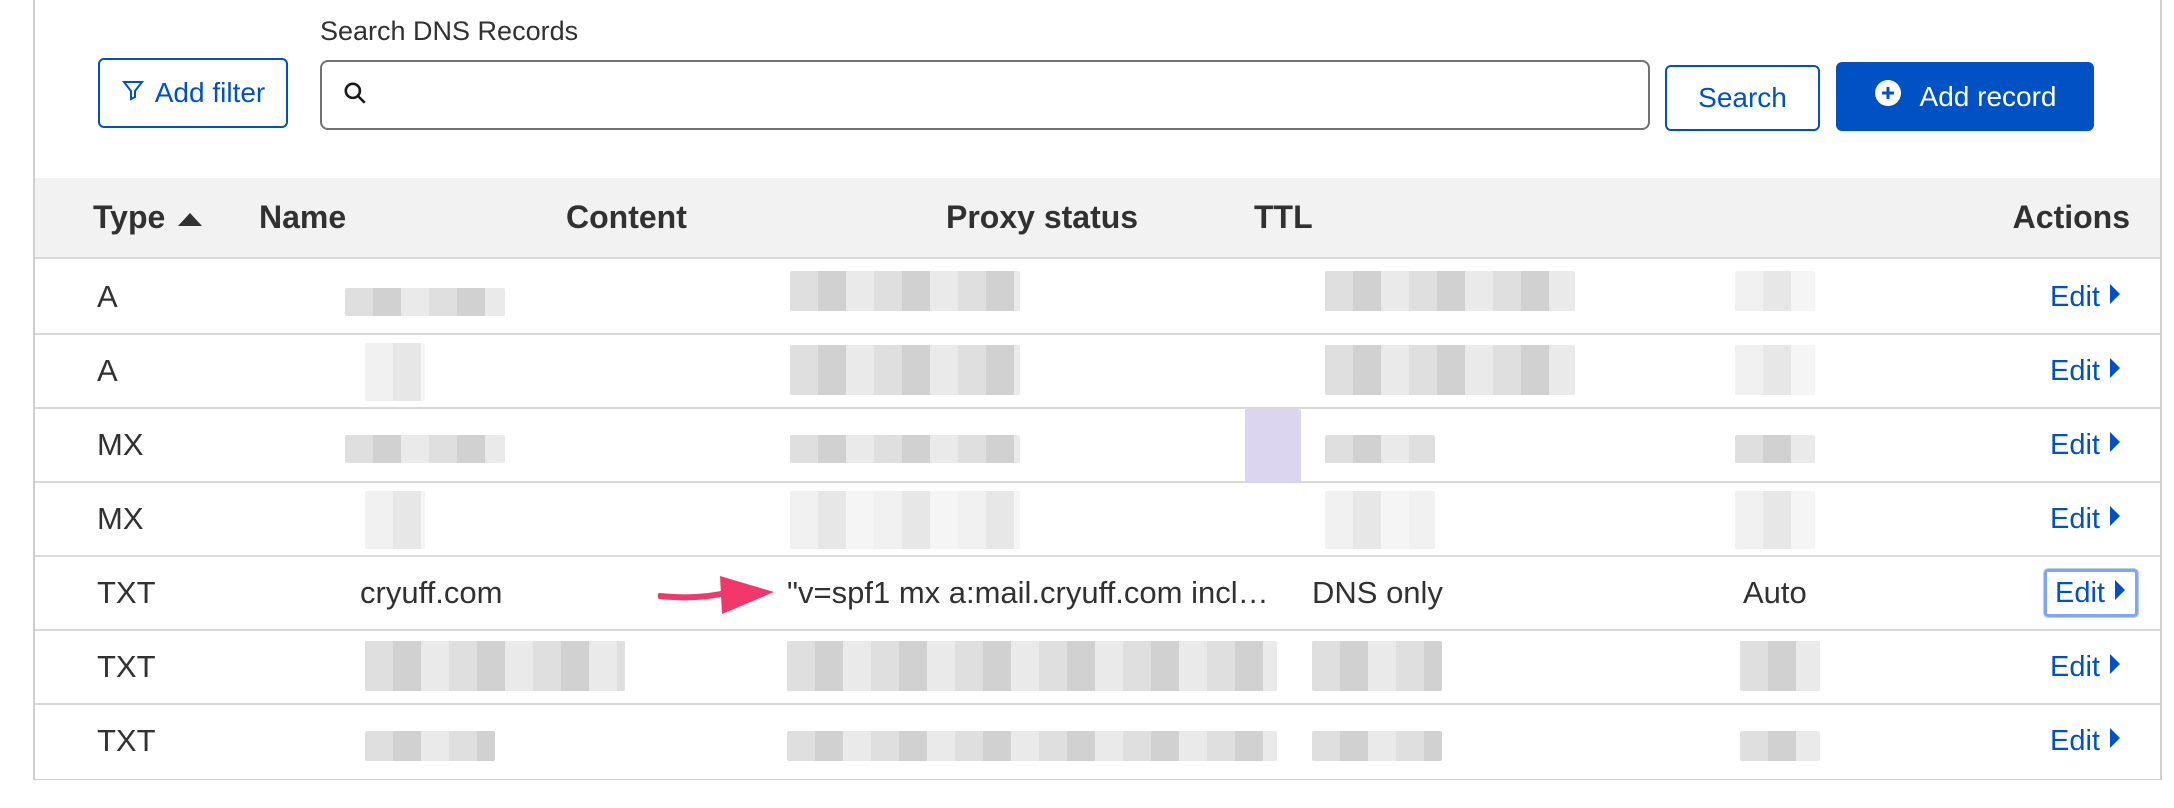 Image resolution: width=2174 pixels, height=808 pixels. I want to click on search-button: Search, so click(1742, 98).